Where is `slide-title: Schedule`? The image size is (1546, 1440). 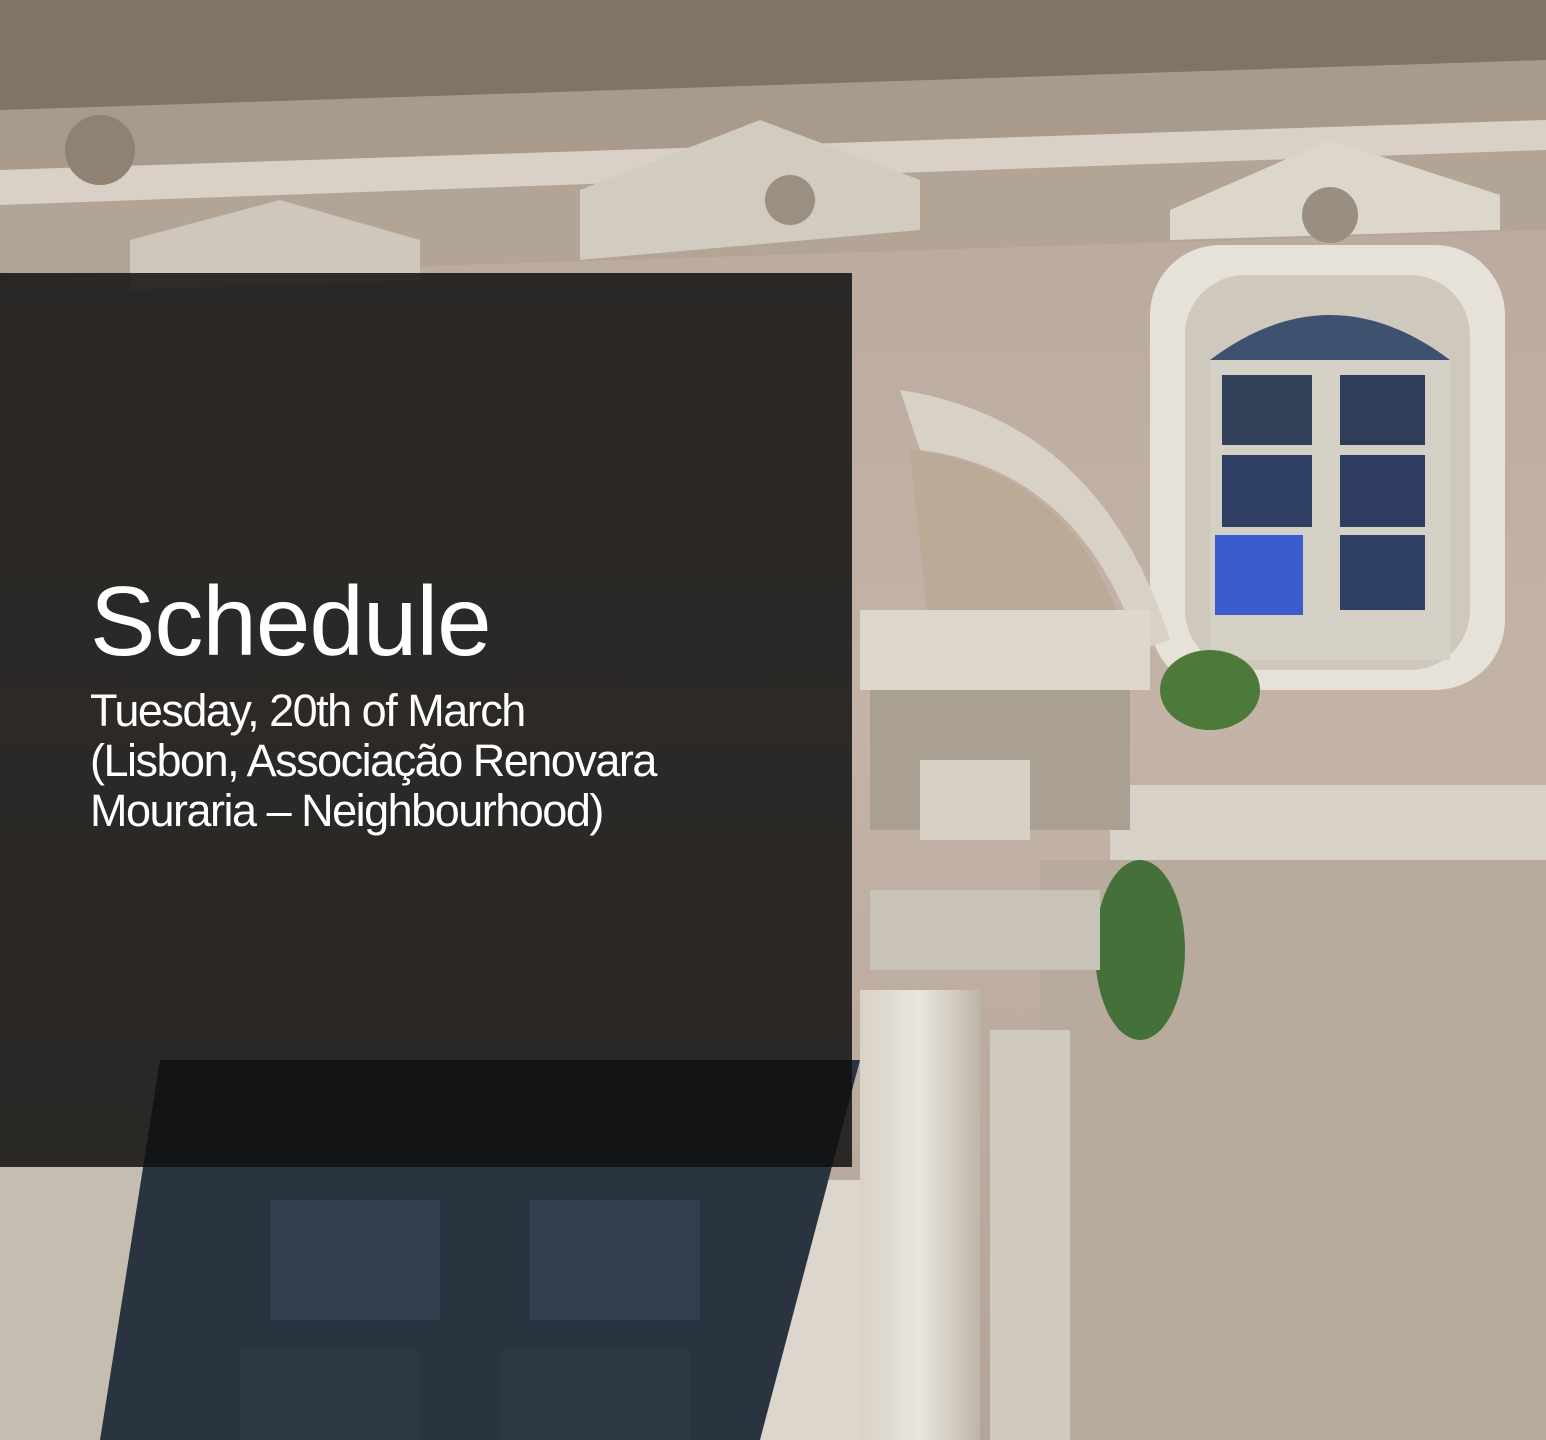 slide-title: Schedule is located at coordinates (291, 621).